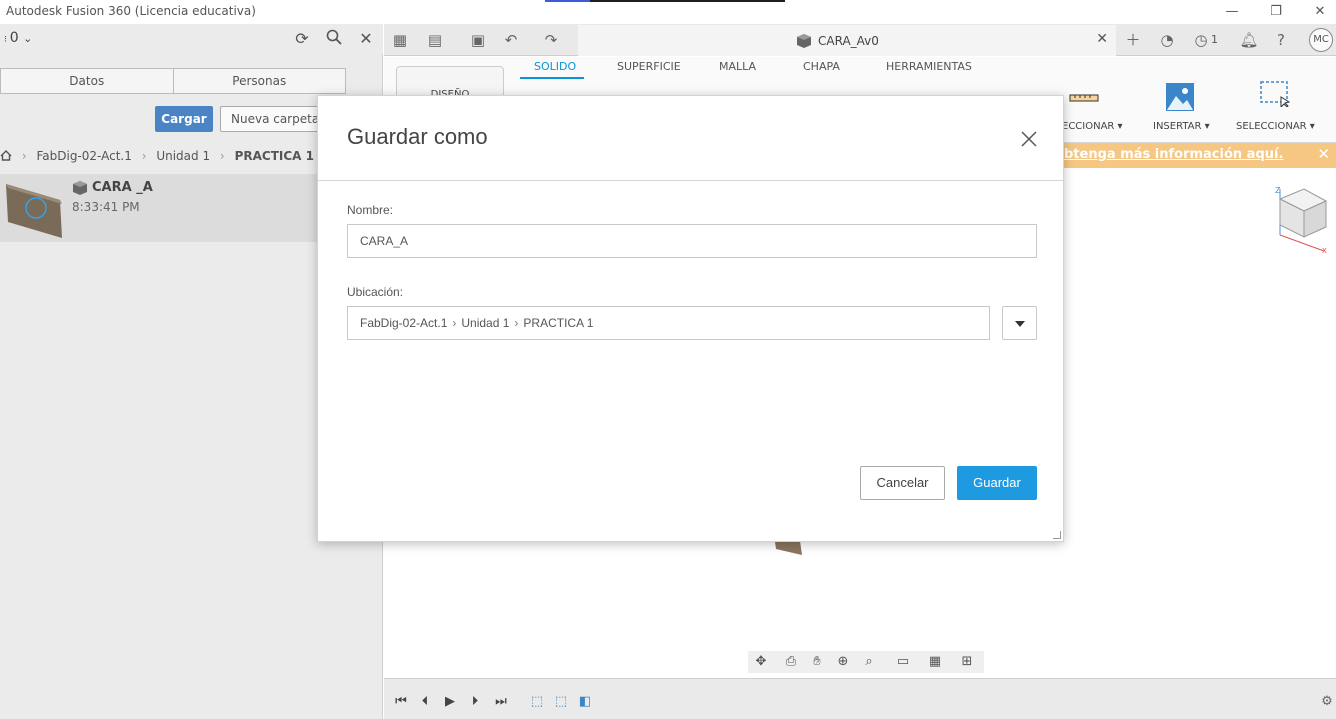 The height and width of the screenshot is (719, 1336). Describe the element at coordinates (1029, 139) in the screenshot. I see `close-icon` at that location.